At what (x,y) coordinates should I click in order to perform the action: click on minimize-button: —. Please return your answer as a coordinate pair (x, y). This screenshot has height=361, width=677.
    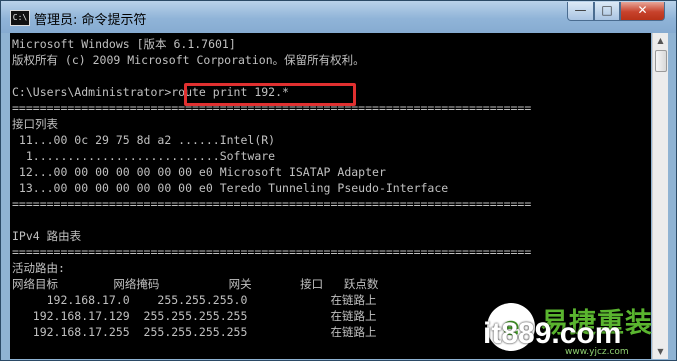
    Looking at the image, I should click on (580, 11).